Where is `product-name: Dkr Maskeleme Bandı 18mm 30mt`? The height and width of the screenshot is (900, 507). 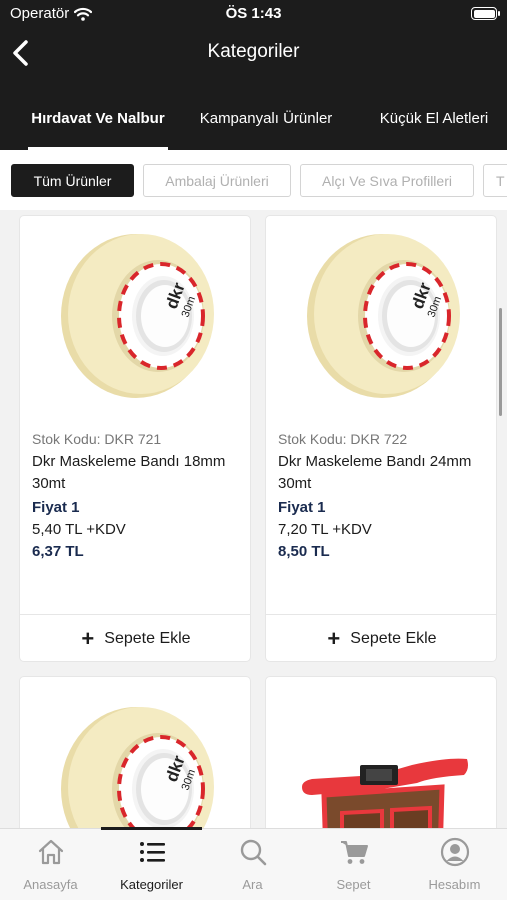 product-name: Dkr Maskeleme Bandı 18mm 30mt is located at coordinates (129, 472).